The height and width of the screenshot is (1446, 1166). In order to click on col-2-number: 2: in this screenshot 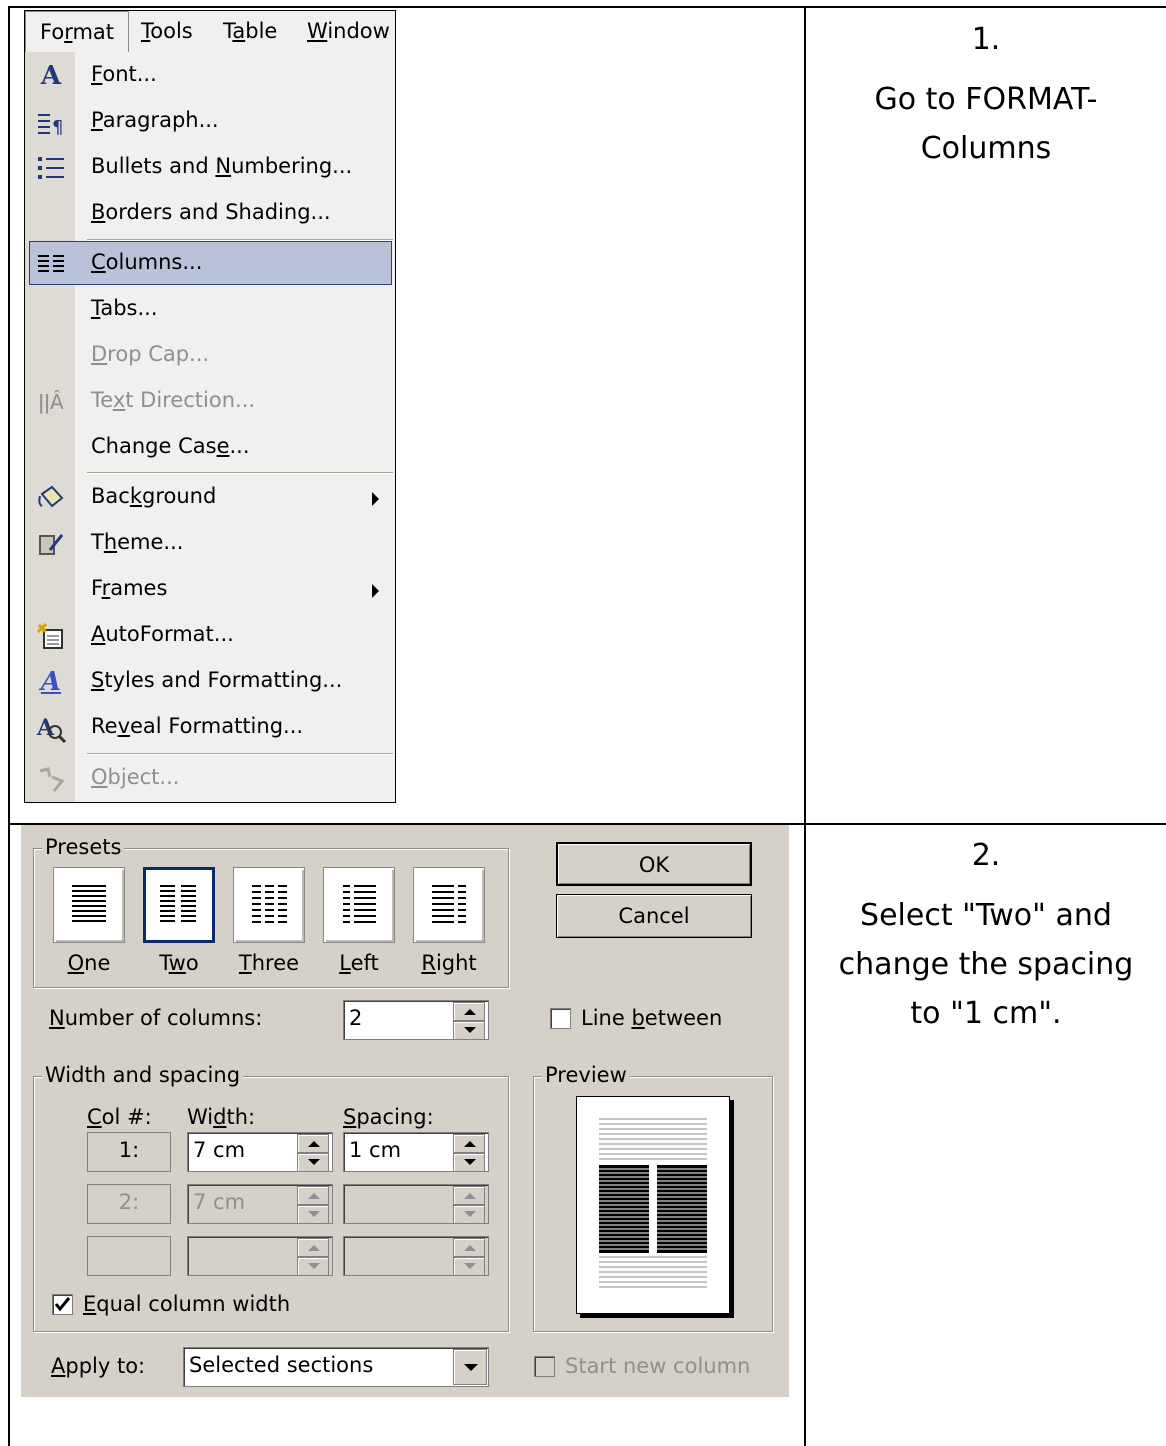, I will do `click(129, 1204)`.